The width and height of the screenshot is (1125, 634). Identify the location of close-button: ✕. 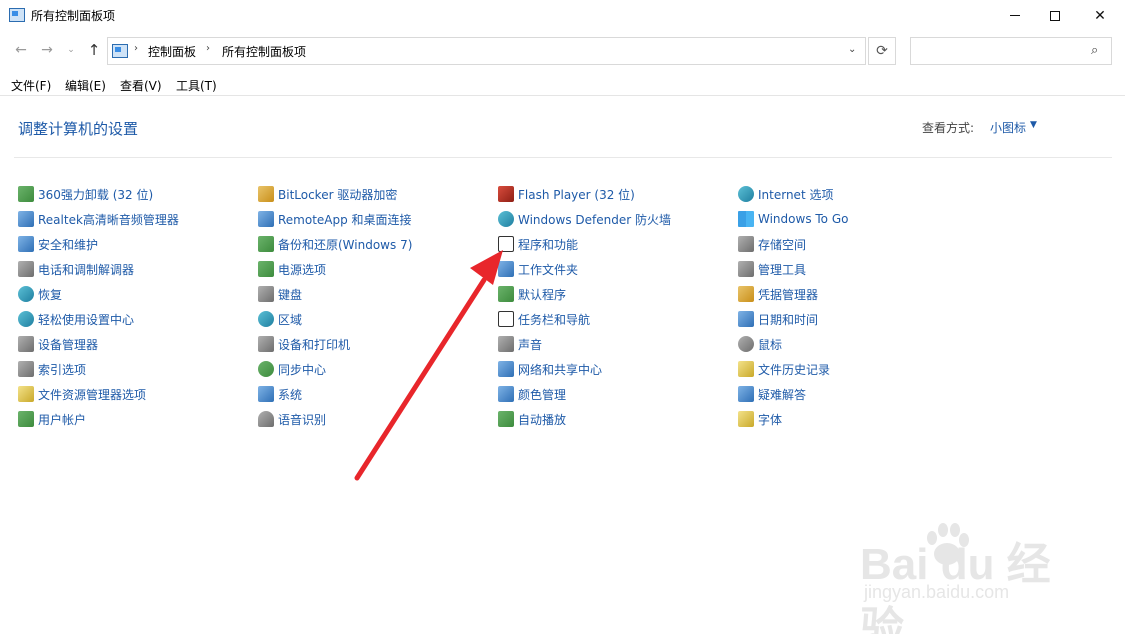
(1100, 15).